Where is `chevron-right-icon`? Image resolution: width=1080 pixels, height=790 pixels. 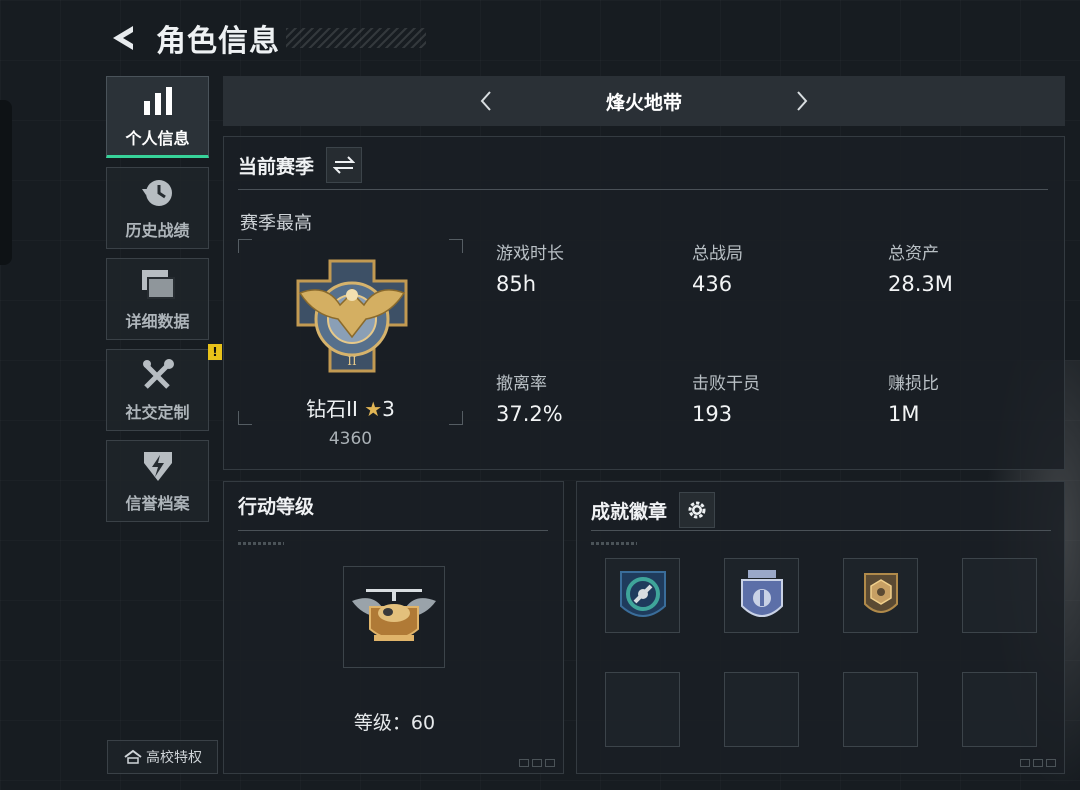 chevron-right-icon is located at coordinates (802, 101).